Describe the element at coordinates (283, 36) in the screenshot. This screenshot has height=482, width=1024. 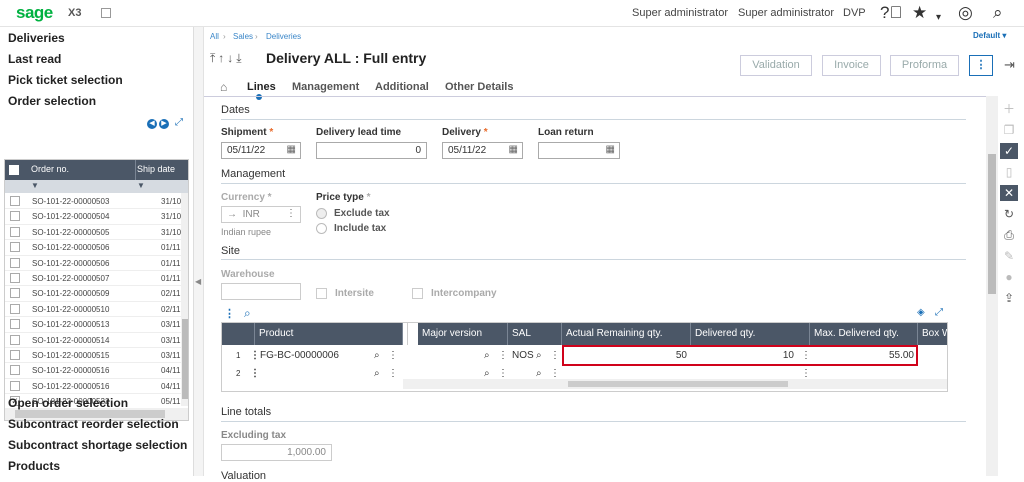
I see `breadcrumb-deliveries: Deliveries` at that location.